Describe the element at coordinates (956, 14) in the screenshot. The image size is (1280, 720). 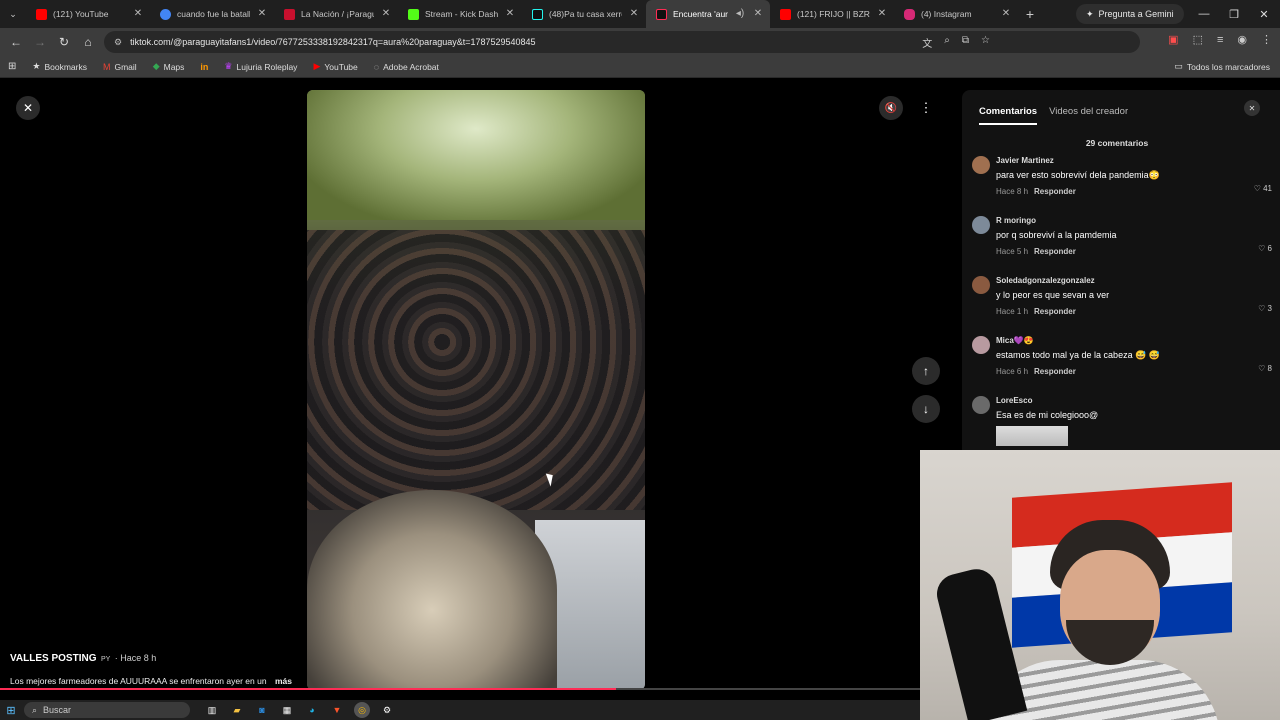
I see `tab-instagram: (4) Instagram ✕` at that location.